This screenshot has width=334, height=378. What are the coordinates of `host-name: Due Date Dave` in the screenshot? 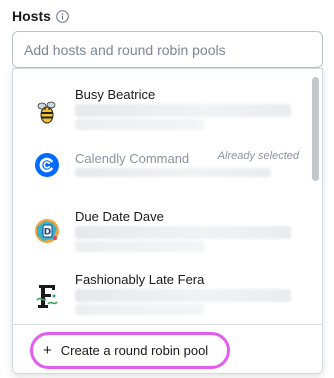 It's located at (119, 216).